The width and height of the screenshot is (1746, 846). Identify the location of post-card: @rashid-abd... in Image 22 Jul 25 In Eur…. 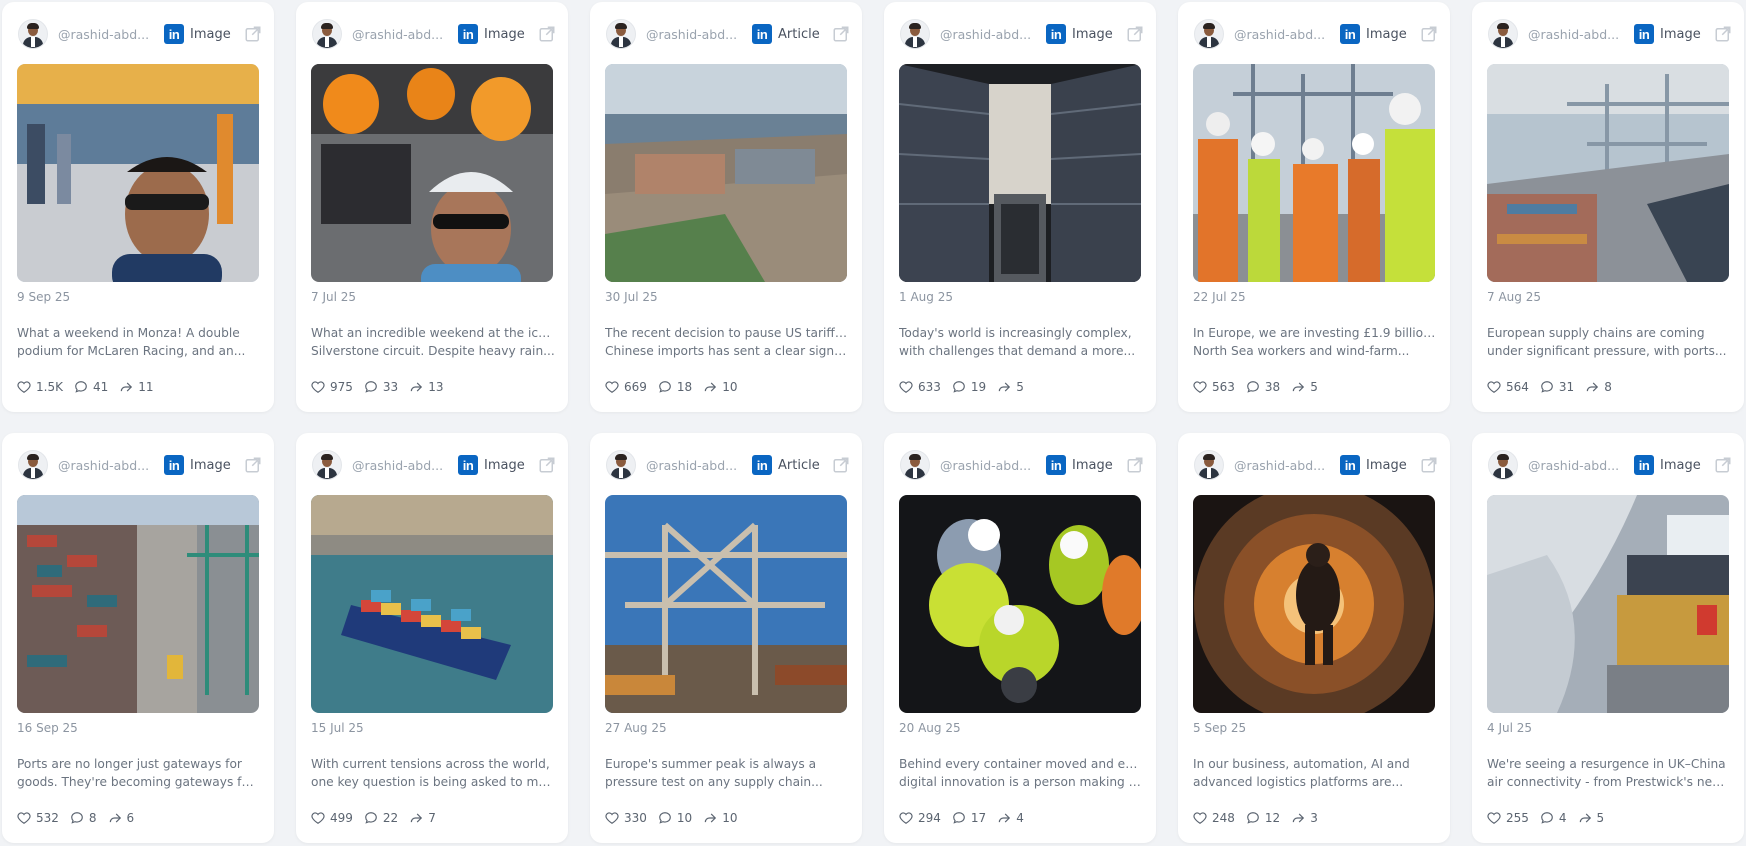
(1314, 207).